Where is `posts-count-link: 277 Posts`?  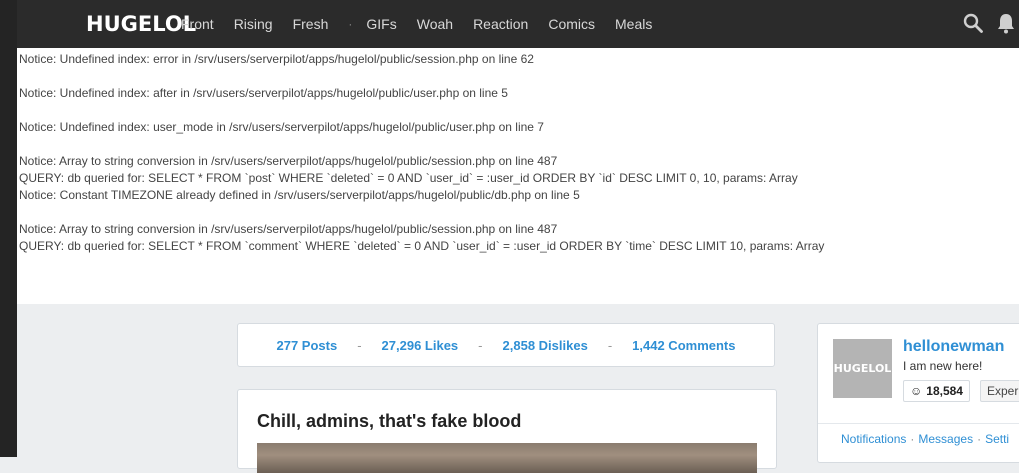
posts-count-link: 277 Posts is located at coordinates (307, 345).